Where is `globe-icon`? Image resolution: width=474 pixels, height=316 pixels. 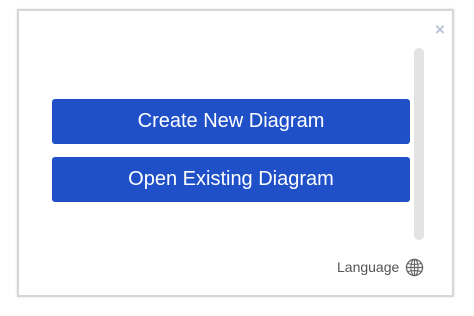 globe-icon is located at coordinates (414, 267).